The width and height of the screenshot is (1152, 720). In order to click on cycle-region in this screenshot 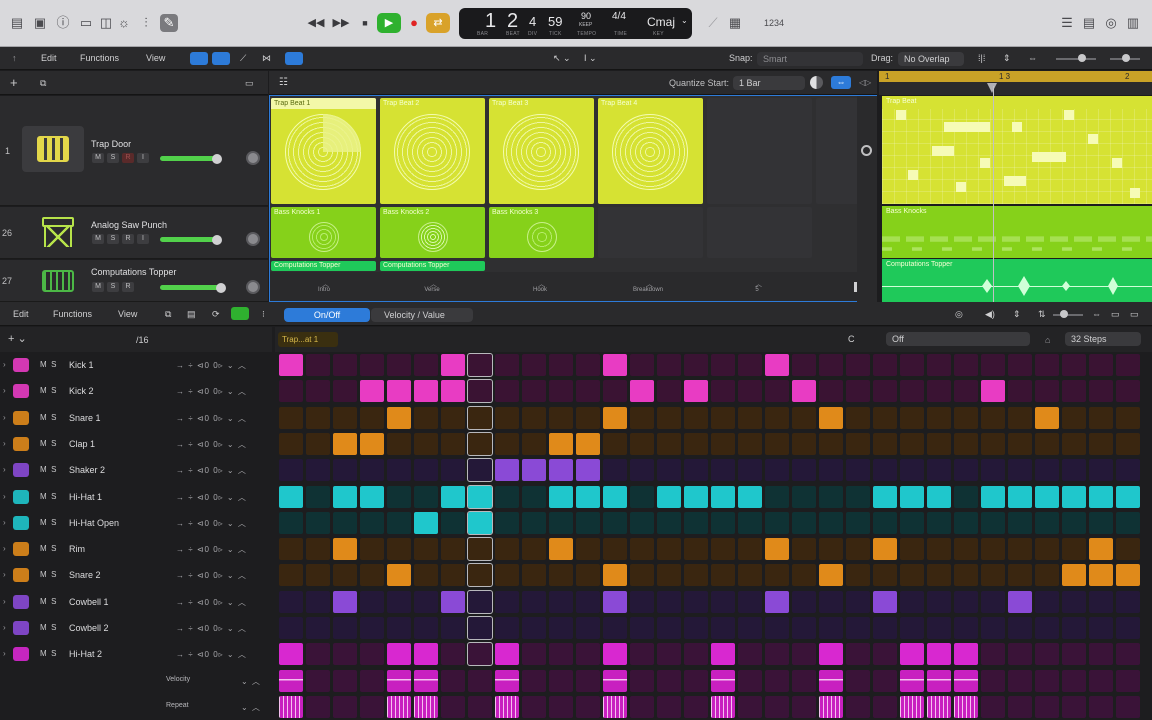, I will do `click(1015, 76)`.